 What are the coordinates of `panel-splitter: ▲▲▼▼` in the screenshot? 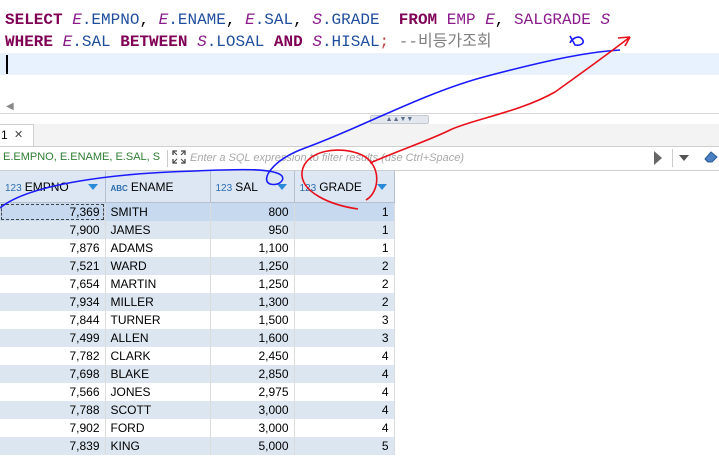 It's located at (359, 118).